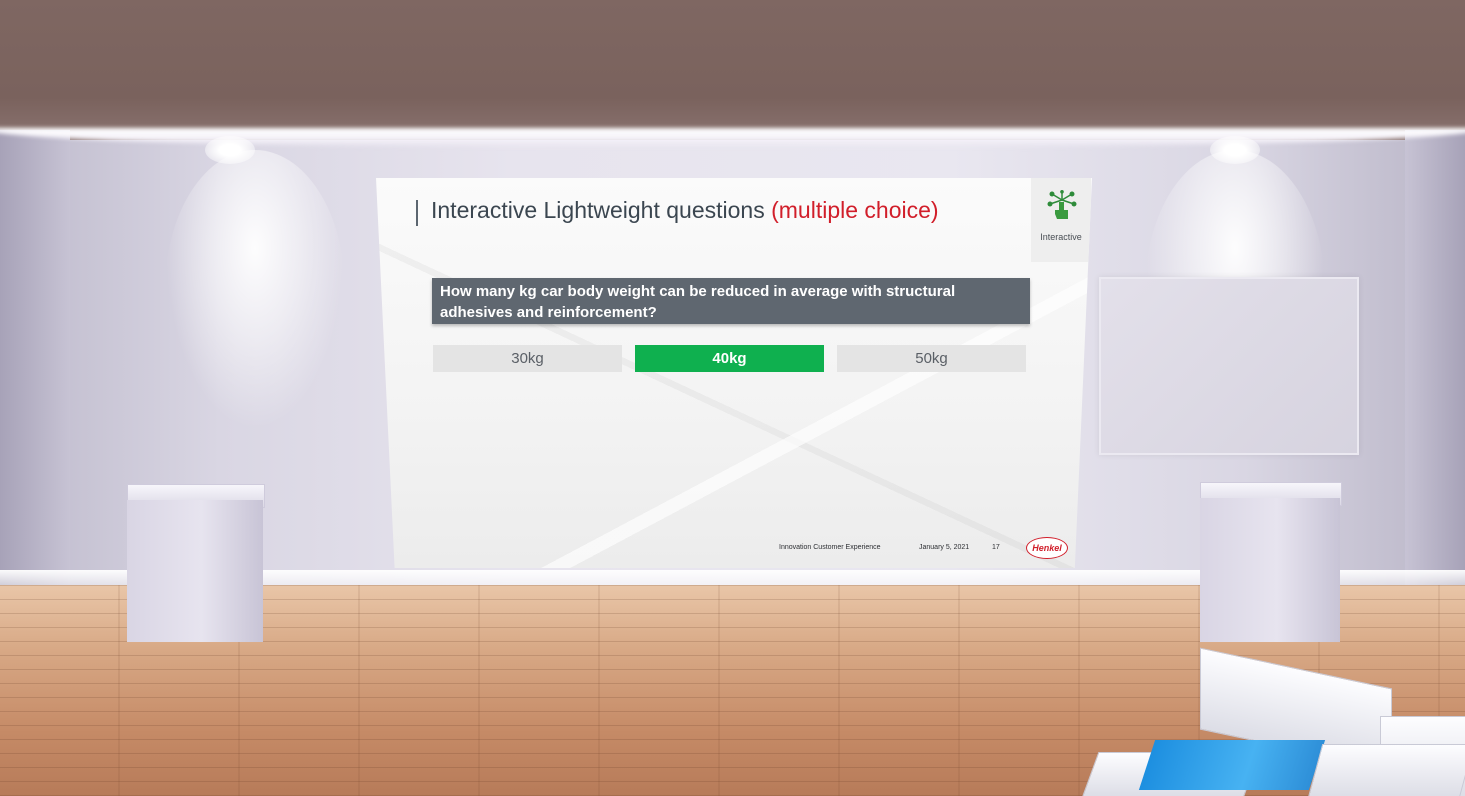 The width and height of the screenshot is (1465, 796). What do you see at coordinates (1235, 150) in the screenshot?
I see `right-spotlight` at bounding box center [1235, 150].